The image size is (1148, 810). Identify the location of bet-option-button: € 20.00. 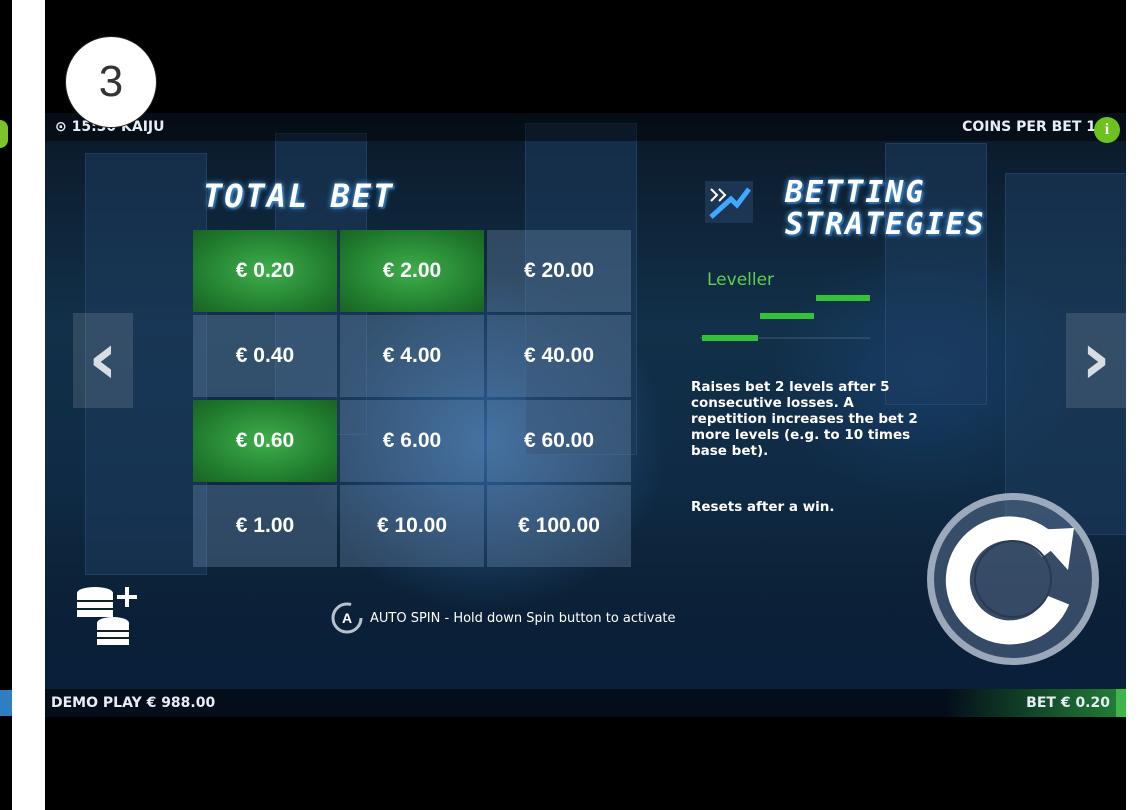
(559, 271).